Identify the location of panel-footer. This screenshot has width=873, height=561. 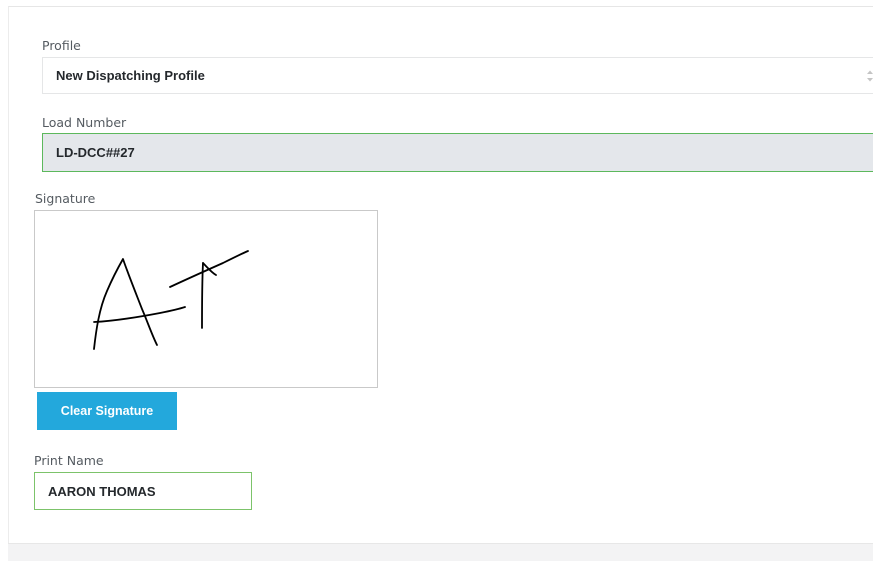
(440, 552).